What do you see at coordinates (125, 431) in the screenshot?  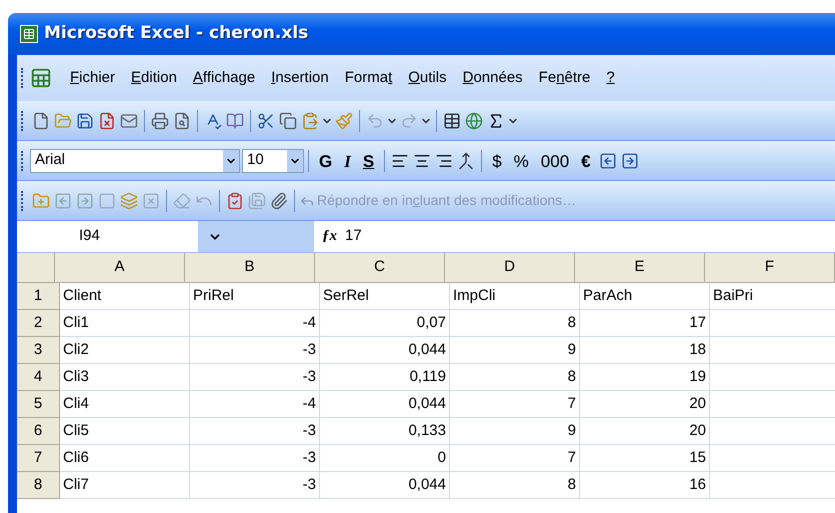 I see `table-cell: Cli5` at bounding box center [125, 431].